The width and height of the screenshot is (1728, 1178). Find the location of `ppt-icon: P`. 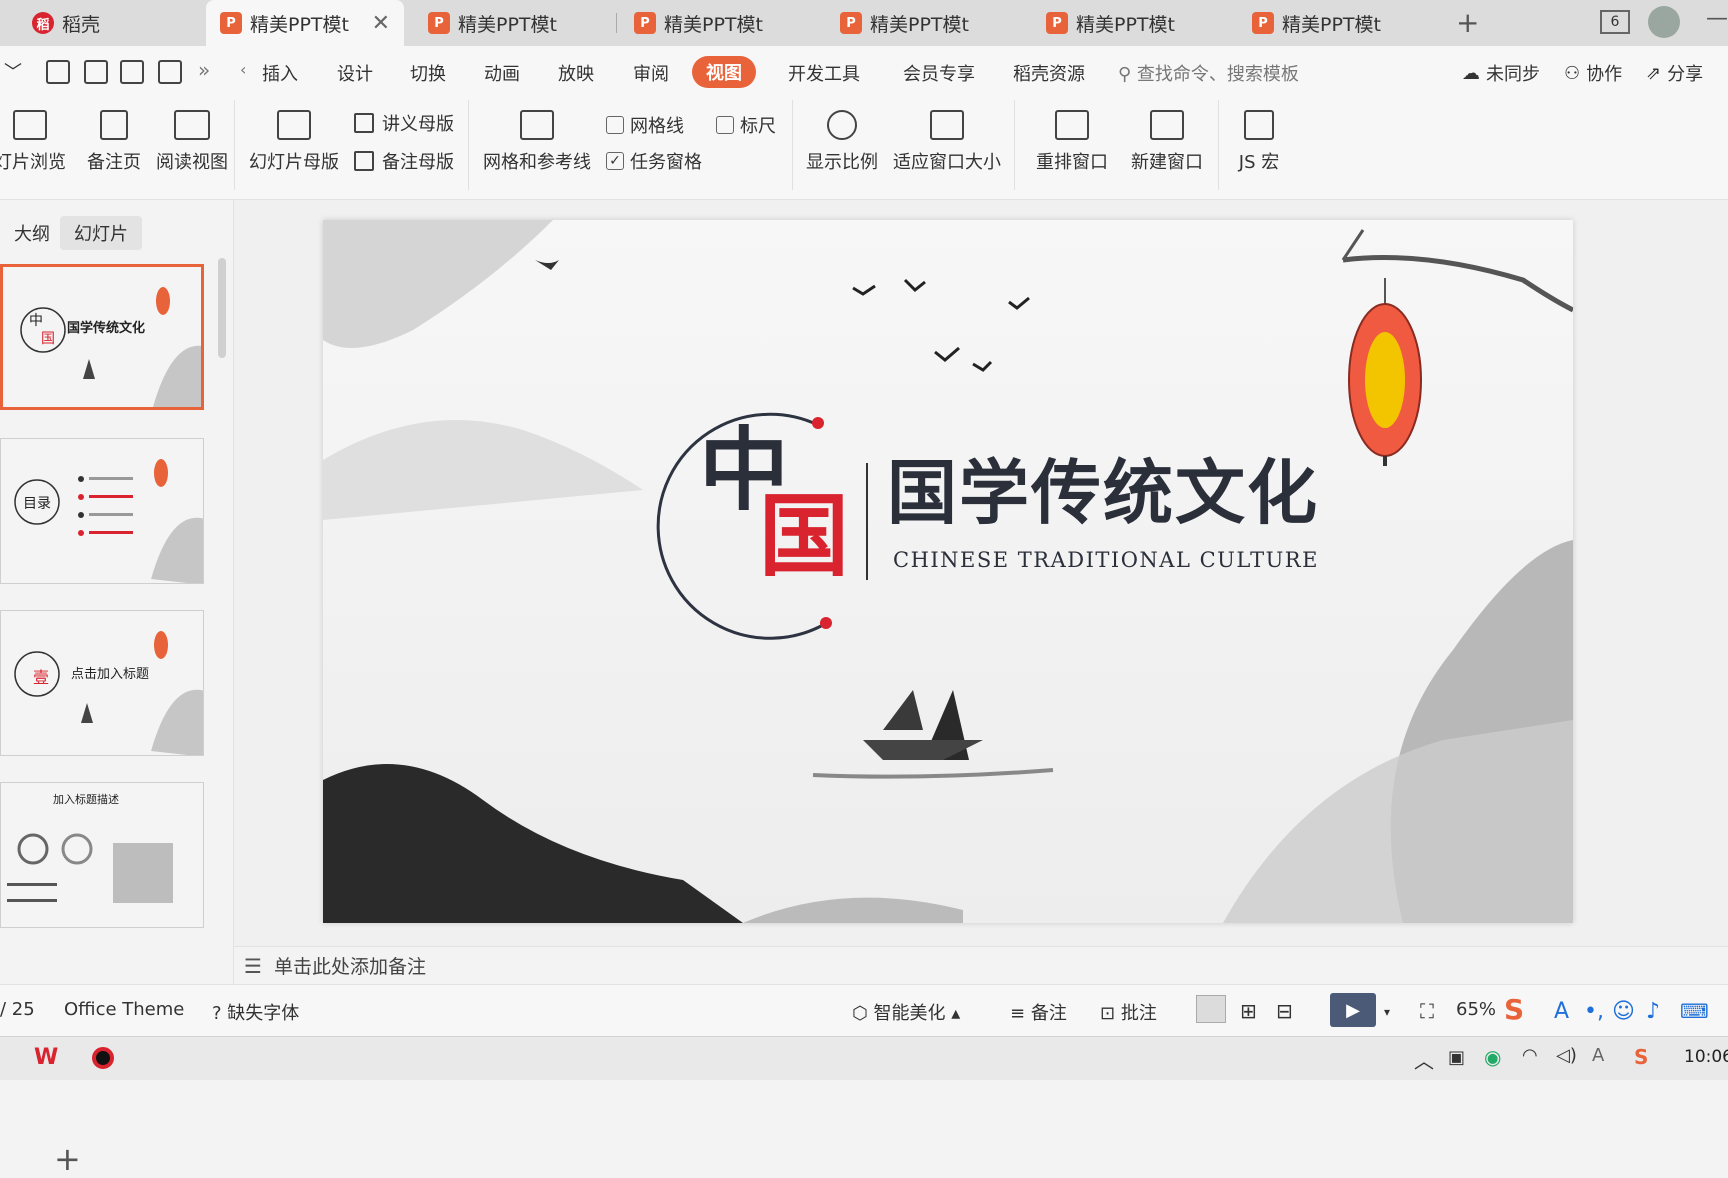

ppt-icon: P is located at coordinates (645, 23).